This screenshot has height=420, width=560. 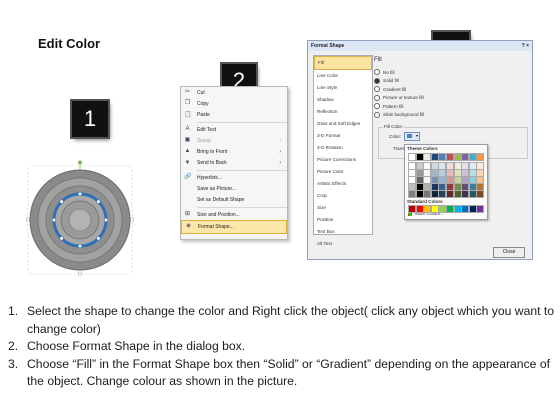 I want to click on paint-bucket-icon, so click(x=409, y=136).